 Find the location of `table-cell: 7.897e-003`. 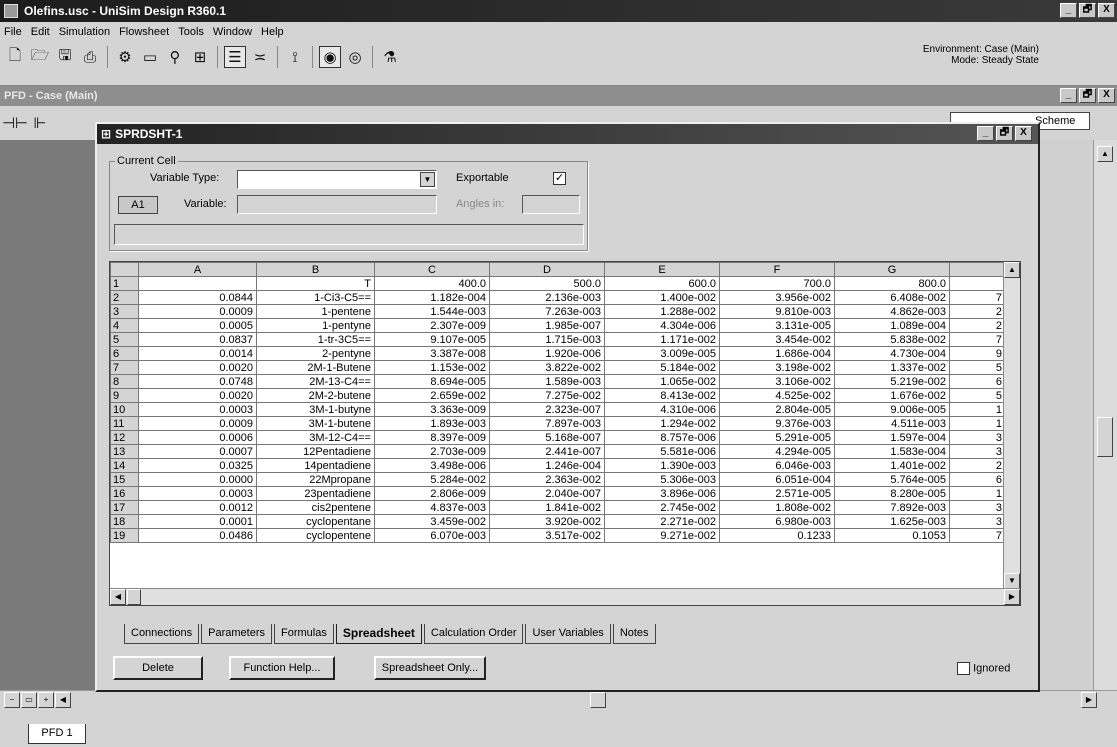

table-cell: 7.897e-003 is located at coordinates (547, 423).